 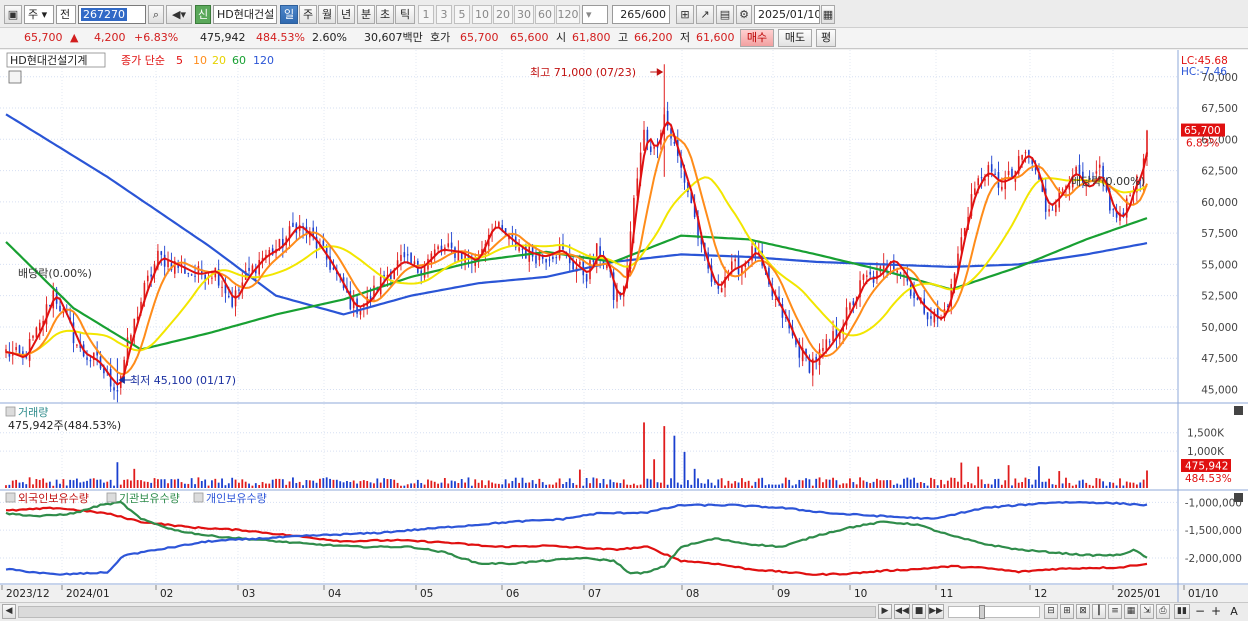 What do you see at coordinates (39, 14) in the screenshot?
I see `period-select: 주 ▾` at bounding box center [39, 14].